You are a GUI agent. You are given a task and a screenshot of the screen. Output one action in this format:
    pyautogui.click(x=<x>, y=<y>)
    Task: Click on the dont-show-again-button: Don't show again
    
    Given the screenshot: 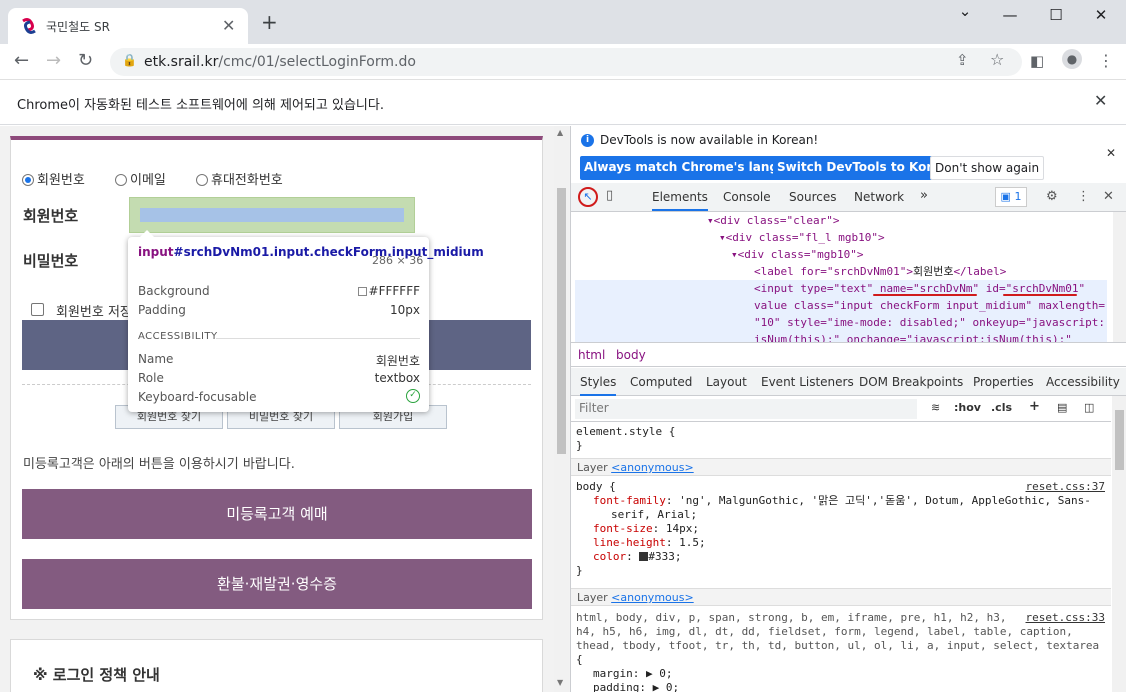 What is the action you would take?
    pyautogui.click(x=987, y=168)
    